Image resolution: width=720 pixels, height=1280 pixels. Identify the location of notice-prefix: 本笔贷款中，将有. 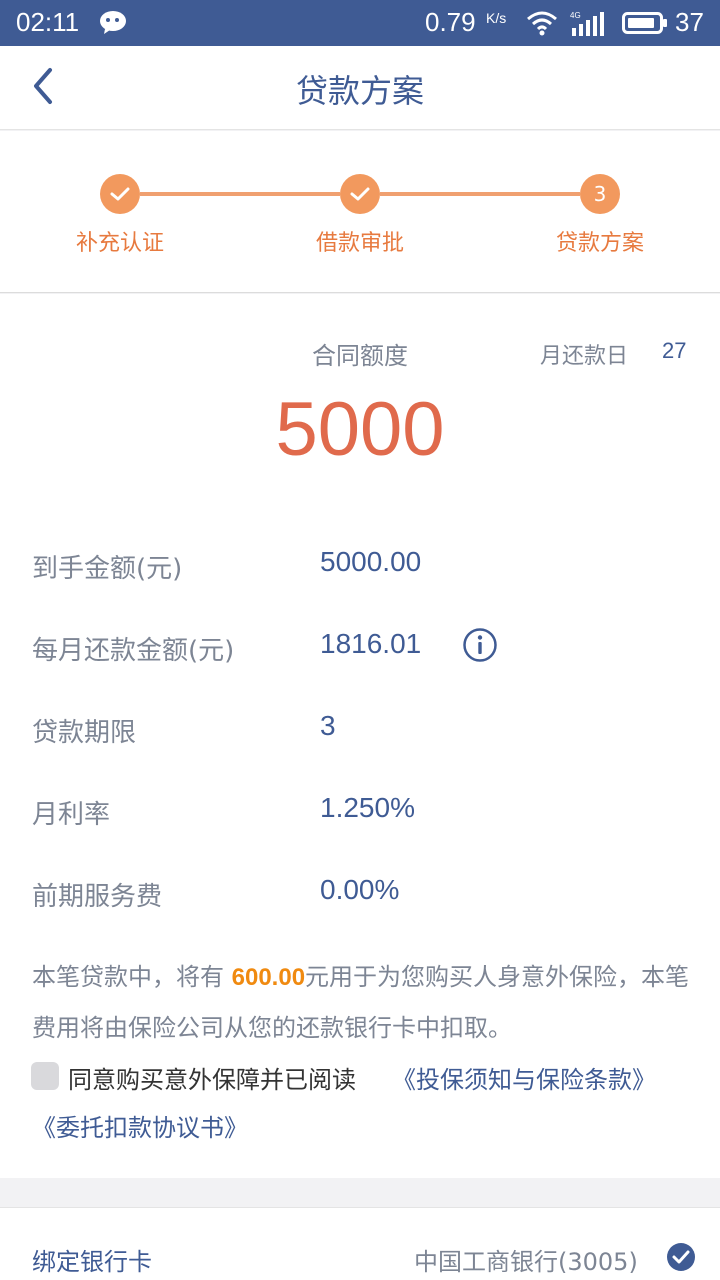
(132, 977).